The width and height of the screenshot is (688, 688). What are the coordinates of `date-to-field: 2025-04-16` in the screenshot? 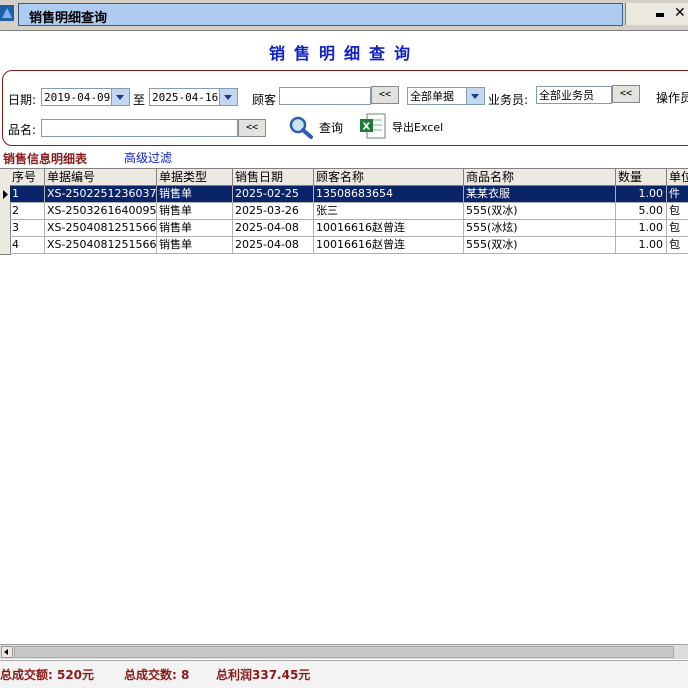 It's located at (193, 97).